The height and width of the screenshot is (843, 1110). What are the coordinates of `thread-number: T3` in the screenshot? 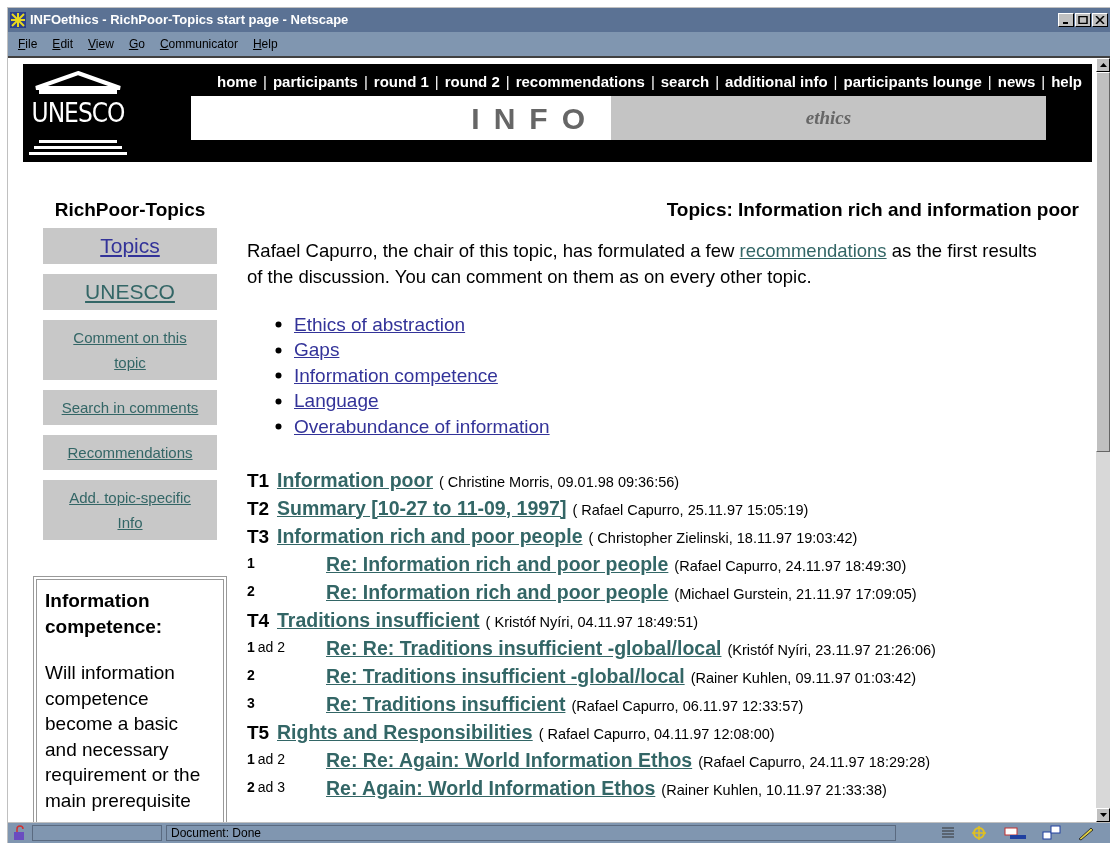 It's located at (259, 536).